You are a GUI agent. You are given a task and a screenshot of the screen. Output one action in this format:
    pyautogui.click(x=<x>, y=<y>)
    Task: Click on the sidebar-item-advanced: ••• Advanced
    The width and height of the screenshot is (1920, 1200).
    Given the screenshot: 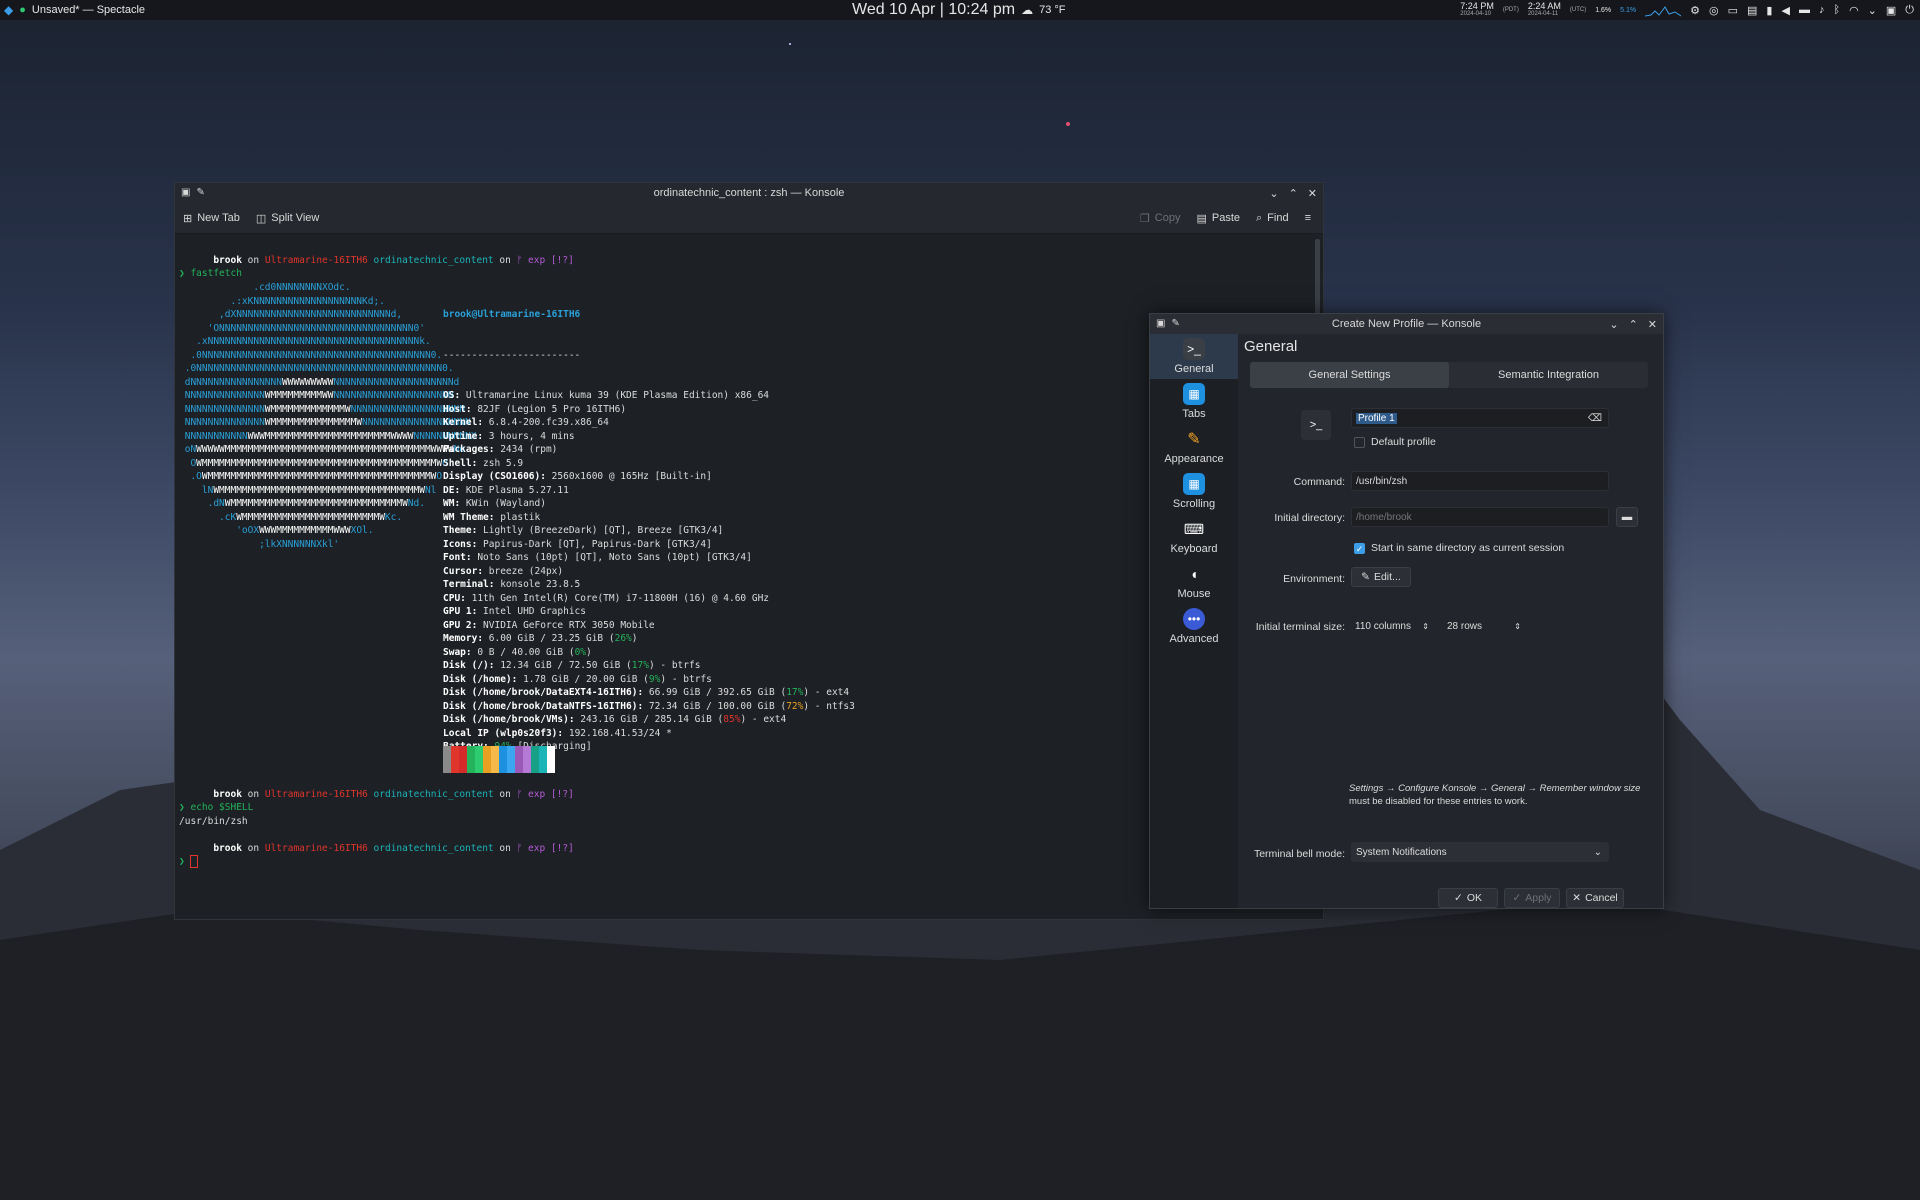 What is the action you would take?
    pyautogui.click(x=1194, y=626)
    